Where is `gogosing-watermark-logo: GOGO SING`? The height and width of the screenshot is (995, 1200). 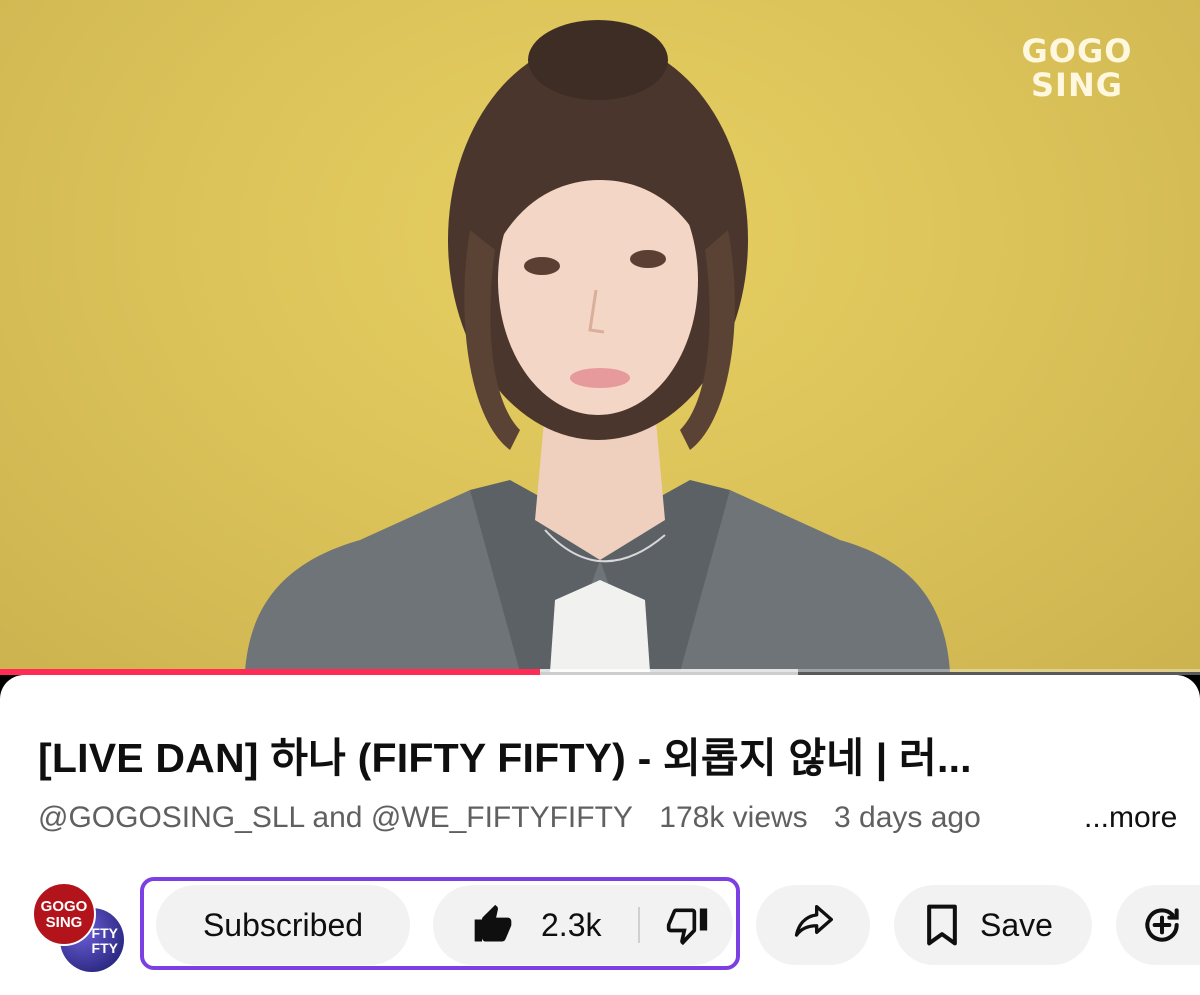 gogosing-watermark-logo: GOGO SING is located at coordinates (1077, 68).